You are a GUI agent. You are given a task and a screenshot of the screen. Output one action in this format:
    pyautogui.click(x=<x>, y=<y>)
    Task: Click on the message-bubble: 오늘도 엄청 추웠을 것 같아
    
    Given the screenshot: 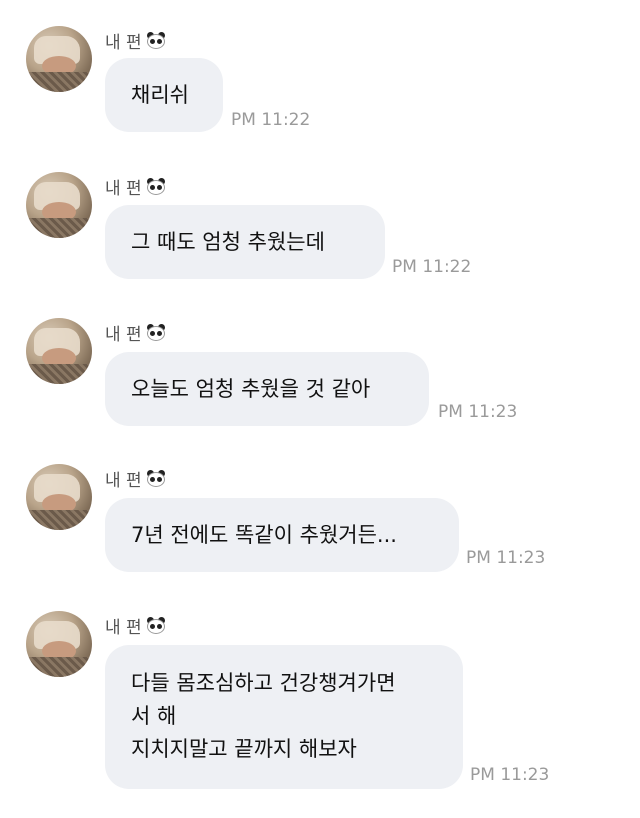 What is the action you would take?
    pyautogui.click(x=267, y=389)
    